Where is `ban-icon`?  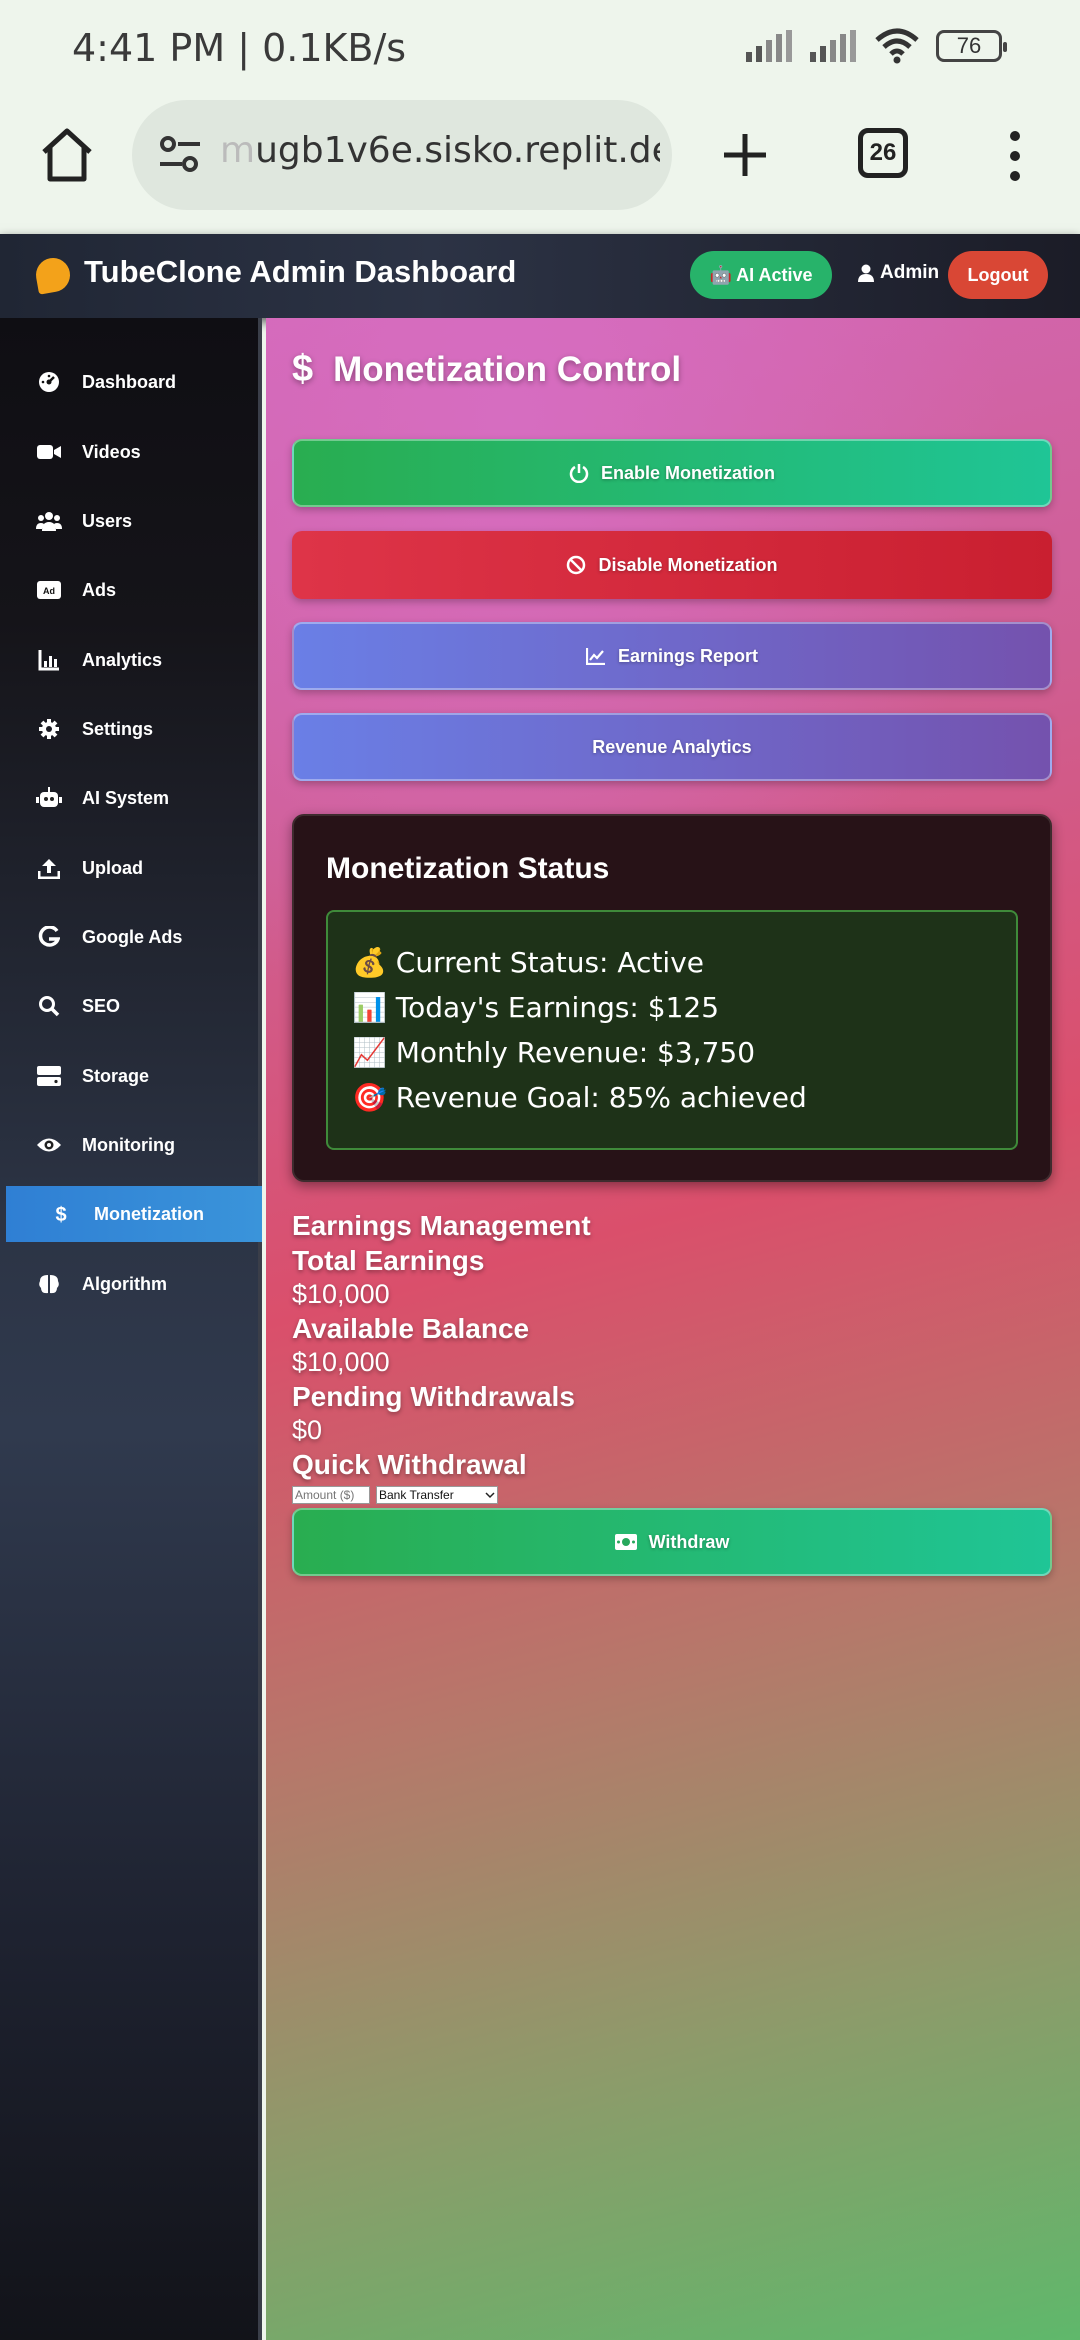 ban-icon is located at coordinates (576, 565).